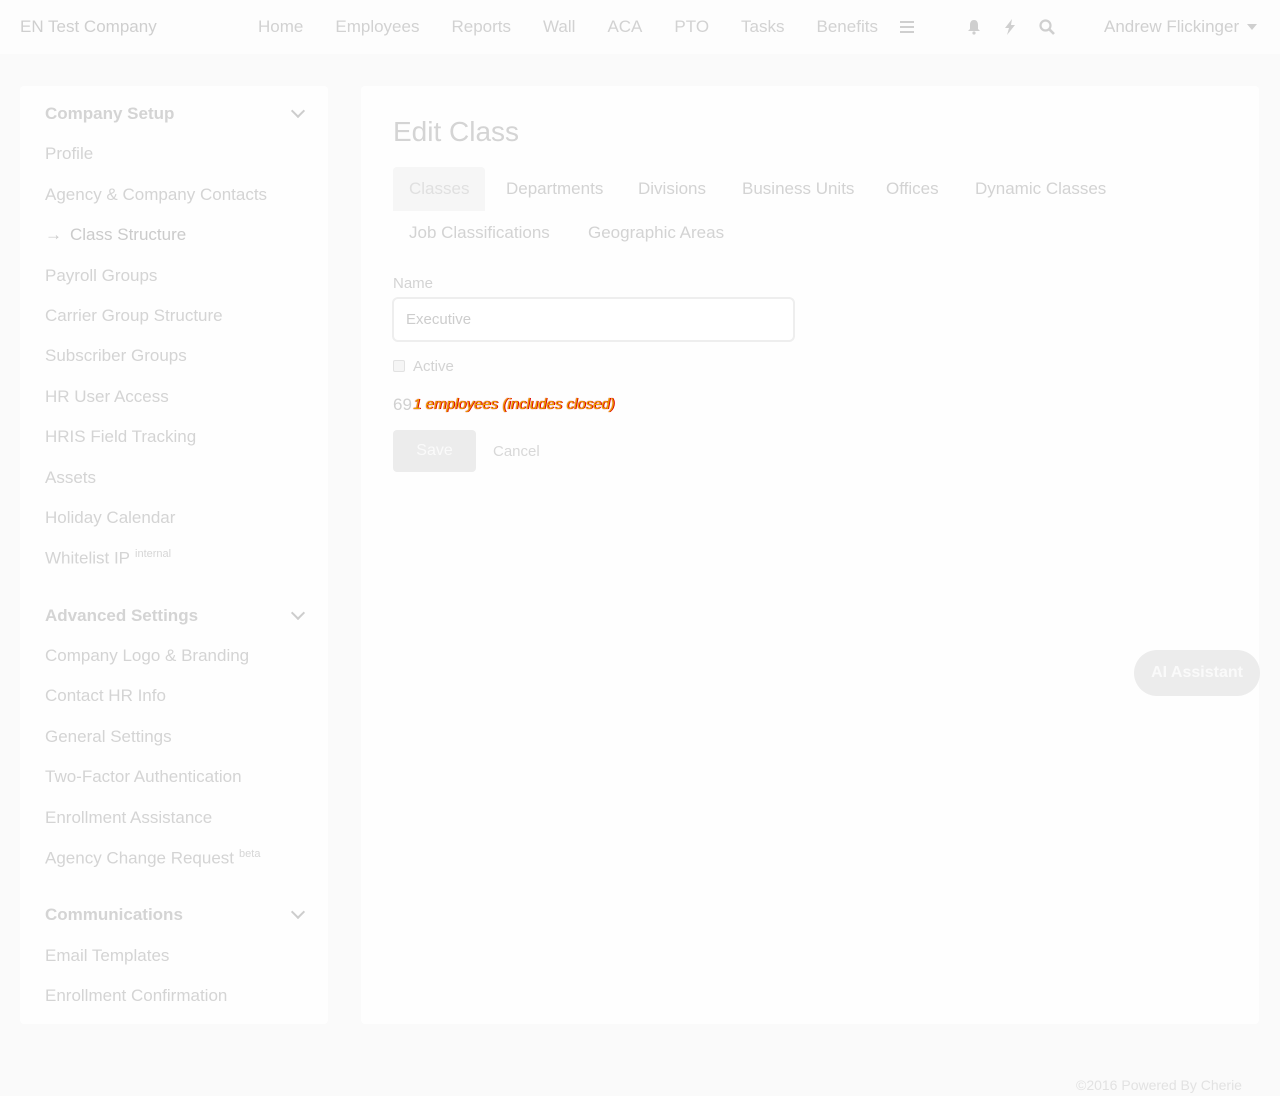 The image size is (1280, 1096). What do you see at coordinates (1040, 189) in the screenshot?
I see `tab-dynamic-classes: Dynamic Classes` at bounding box center [1040, 189].